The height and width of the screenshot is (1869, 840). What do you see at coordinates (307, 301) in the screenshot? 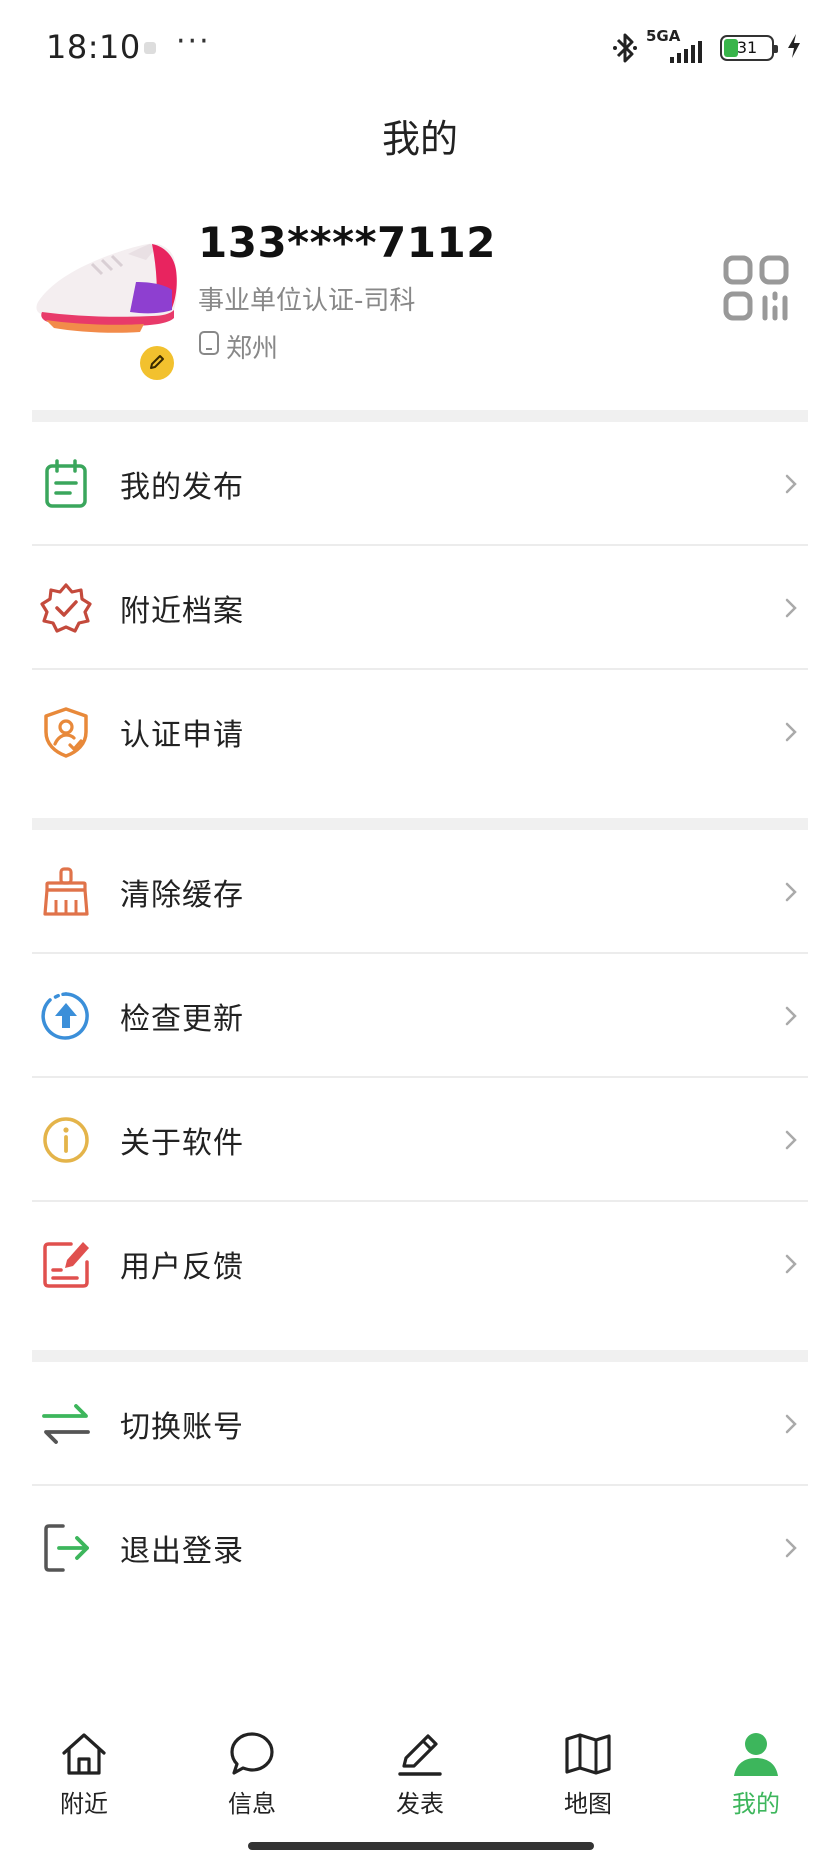
I see `profile-certification: 事业单位认证-司科` at bounding box center [307, 301].